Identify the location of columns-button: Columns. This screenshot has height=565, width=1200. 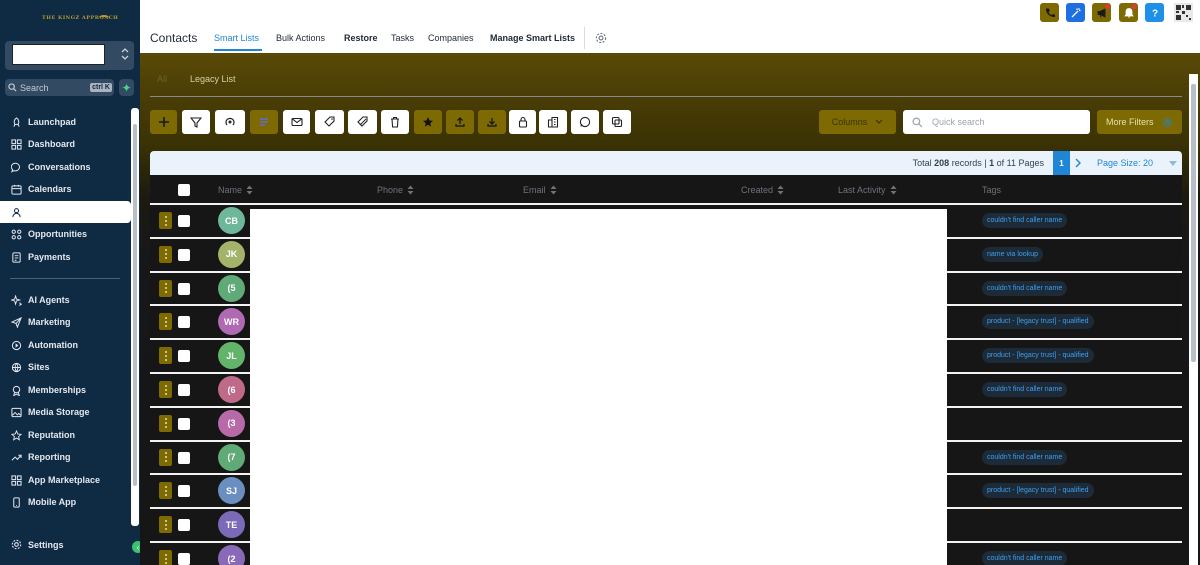
(857, 122).